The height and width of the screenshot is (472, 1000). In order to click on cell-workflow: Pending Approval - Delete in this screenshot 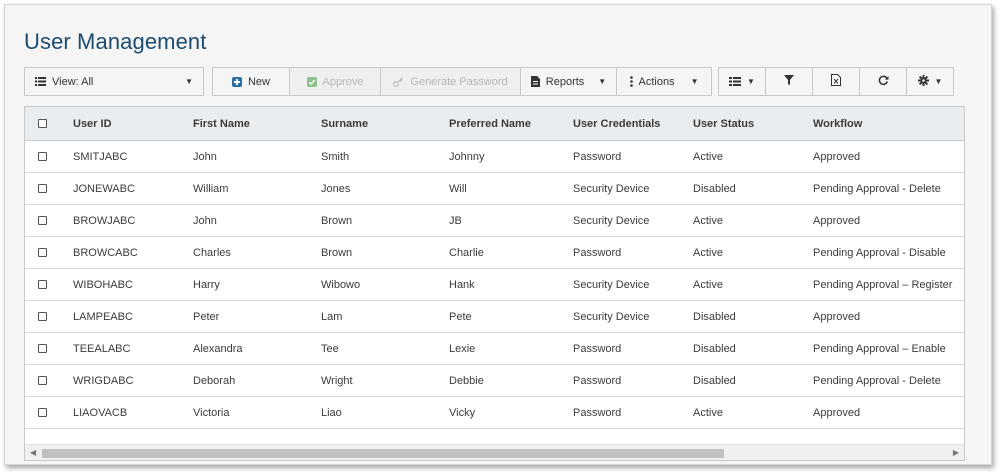, I will do `click(877, 380)`.